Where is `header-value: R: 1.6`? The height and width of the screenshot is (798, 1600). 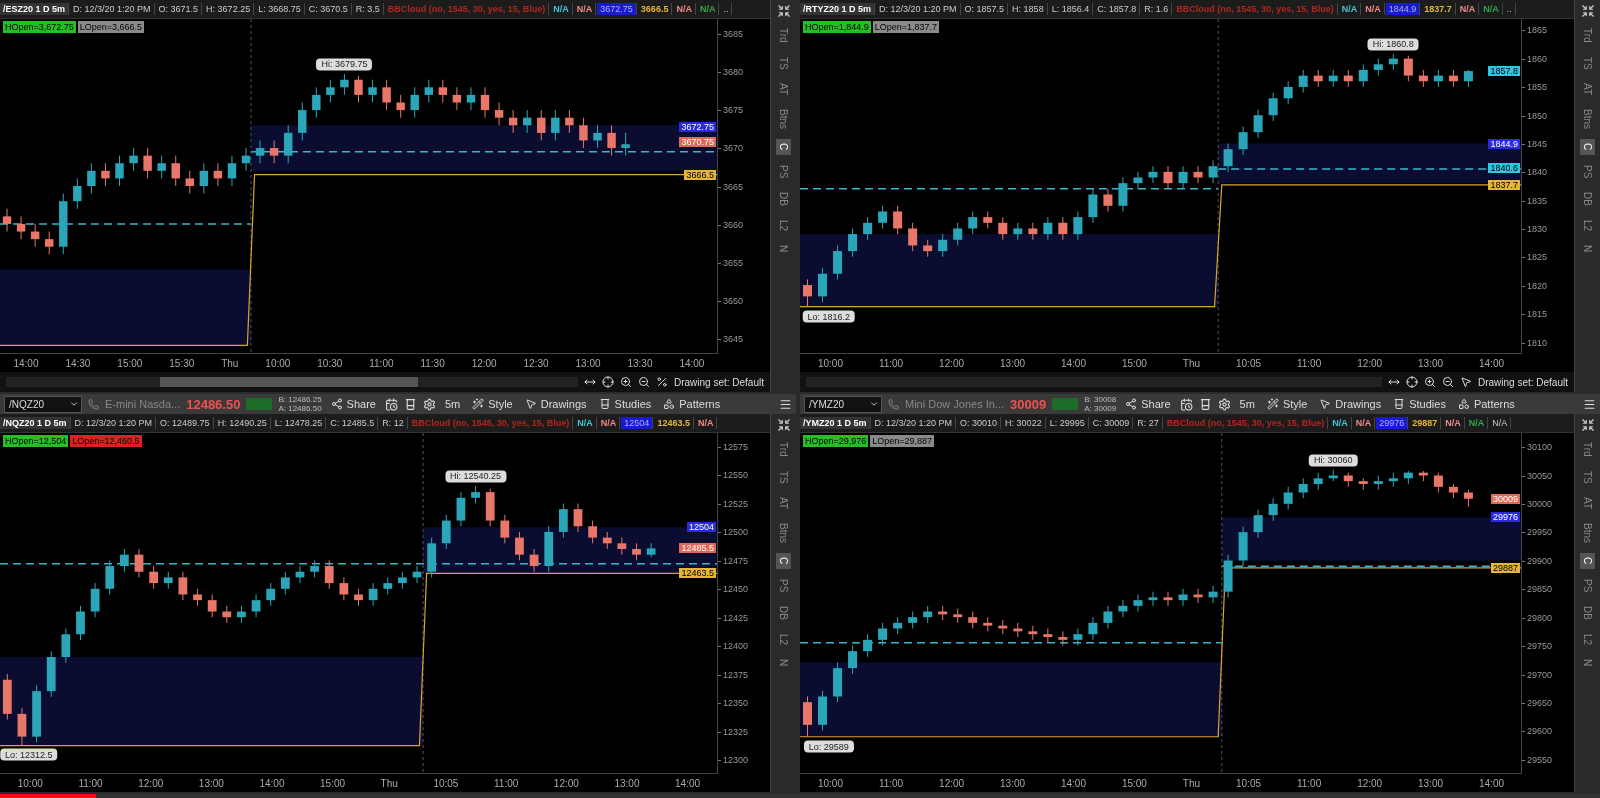 header-value: R: 1.6 is located at coordinates (1157, 9).